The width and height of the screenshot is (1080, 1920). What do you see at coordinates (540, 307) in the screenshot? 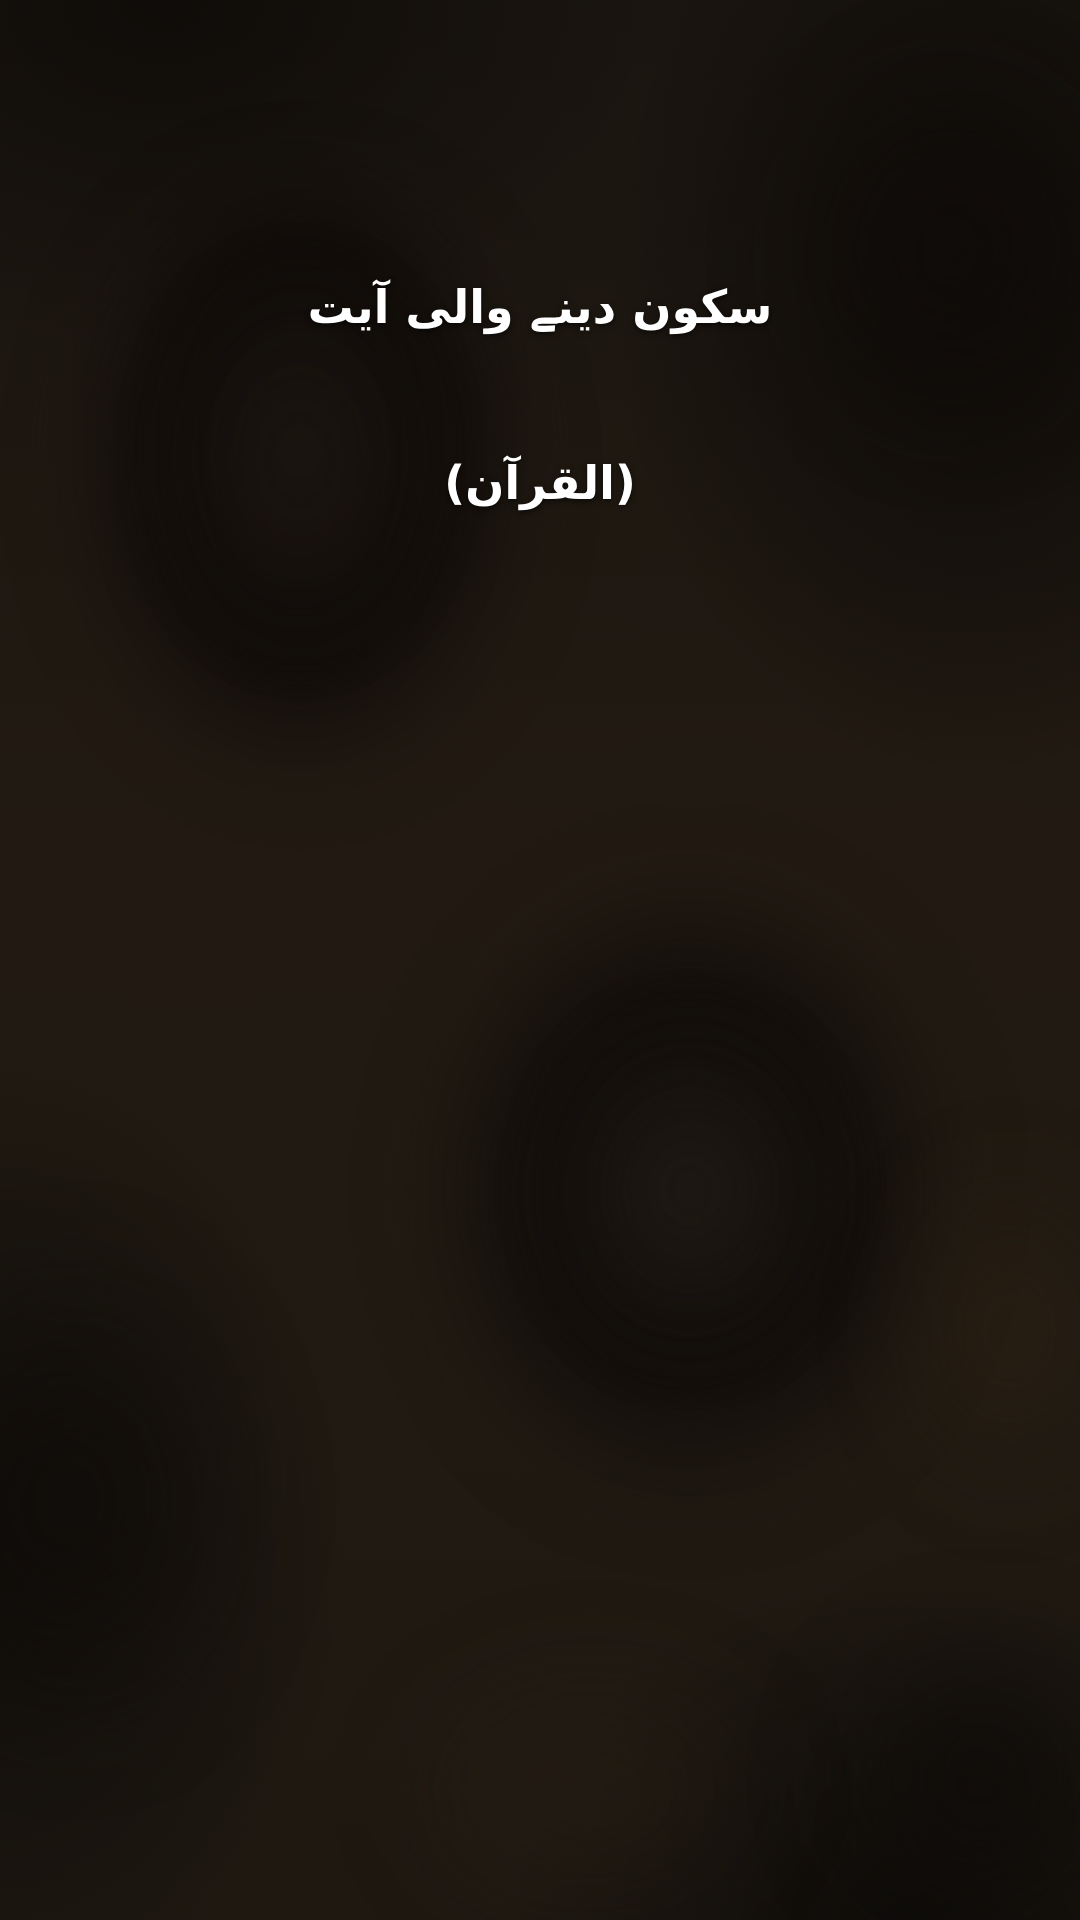
I see `caption-title: سکون دینے والی آیت` at bounding box center [540, 307].